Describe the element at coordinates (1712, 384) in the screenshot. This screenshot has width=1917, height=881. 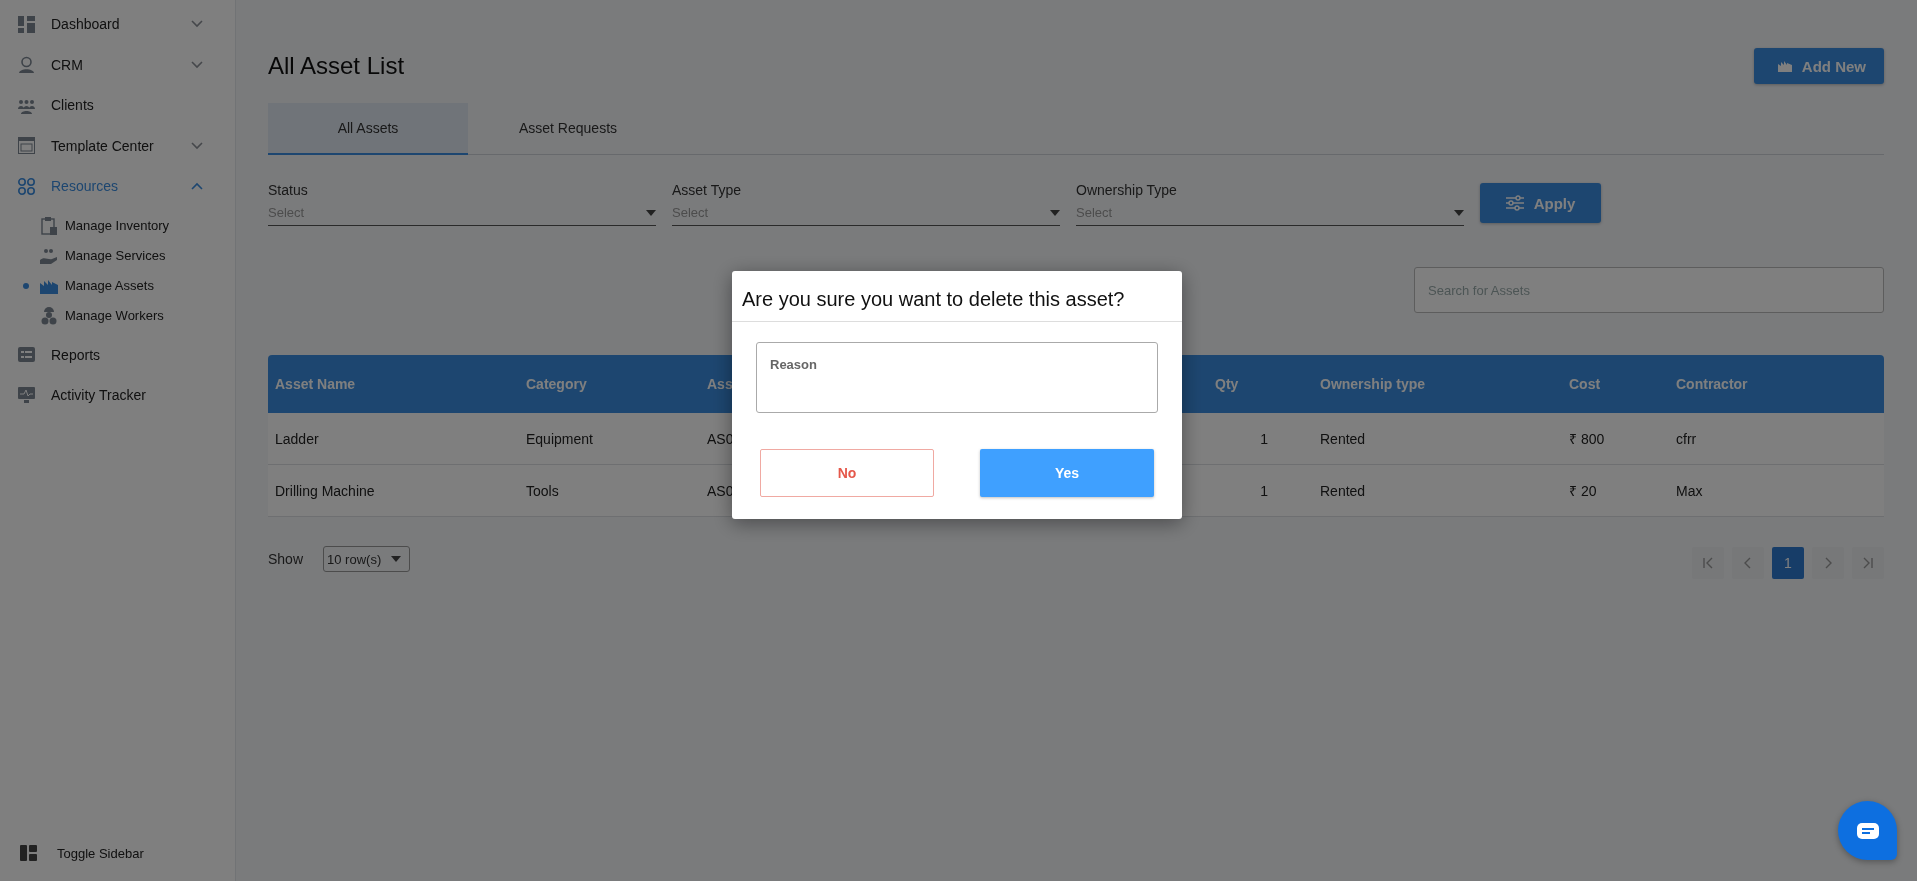
I see `column-header: Contractor` at that location.